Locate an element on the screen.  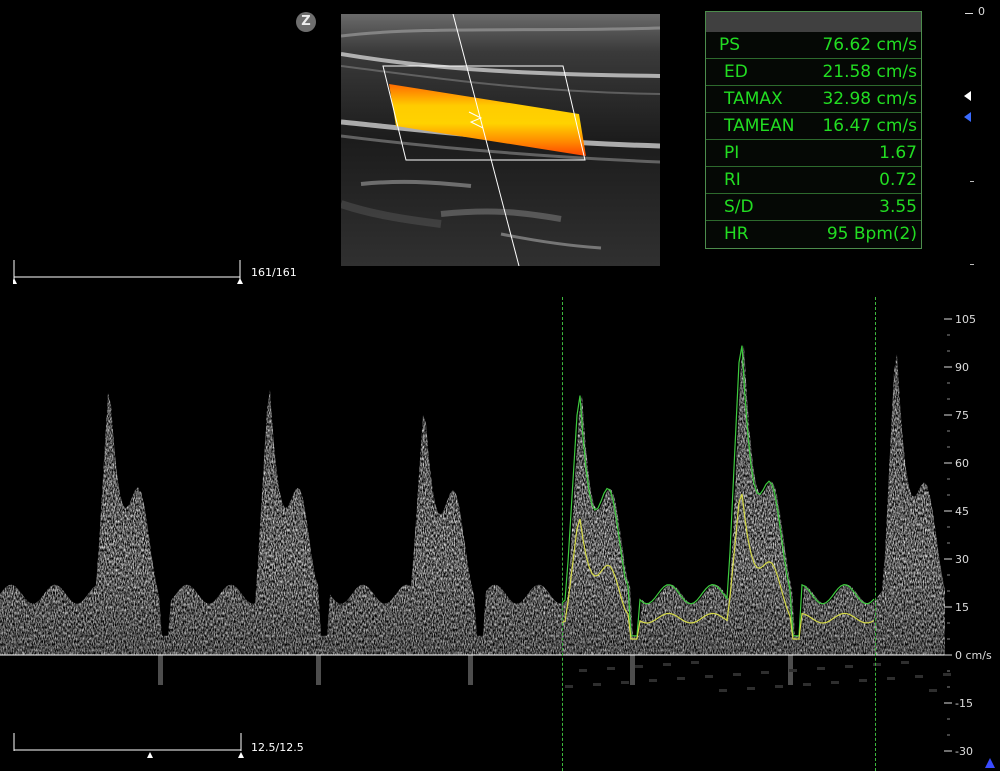
b-mode-svg is located at coordinates (500, 140).